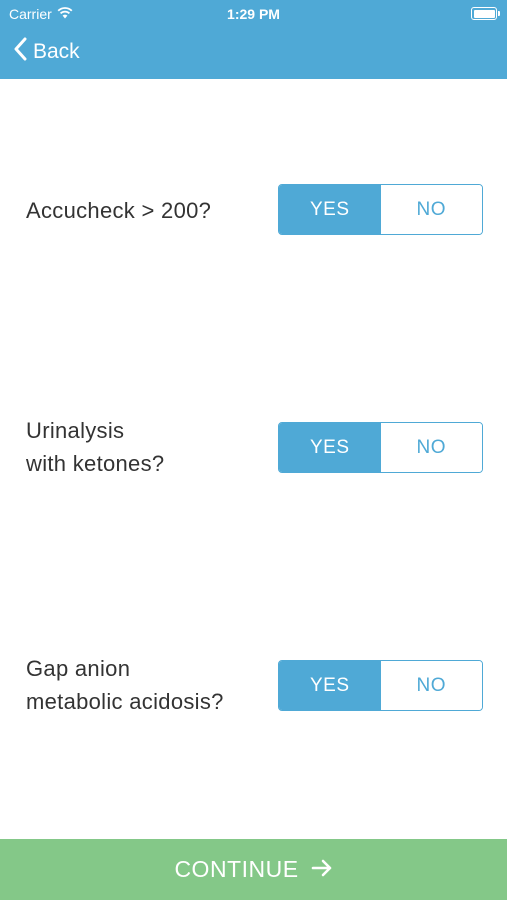 Image resolution: width=507 pixels, height=900 pixels. I want to click on status-bar: Carrier 1:29 PM, so click(253, 14).